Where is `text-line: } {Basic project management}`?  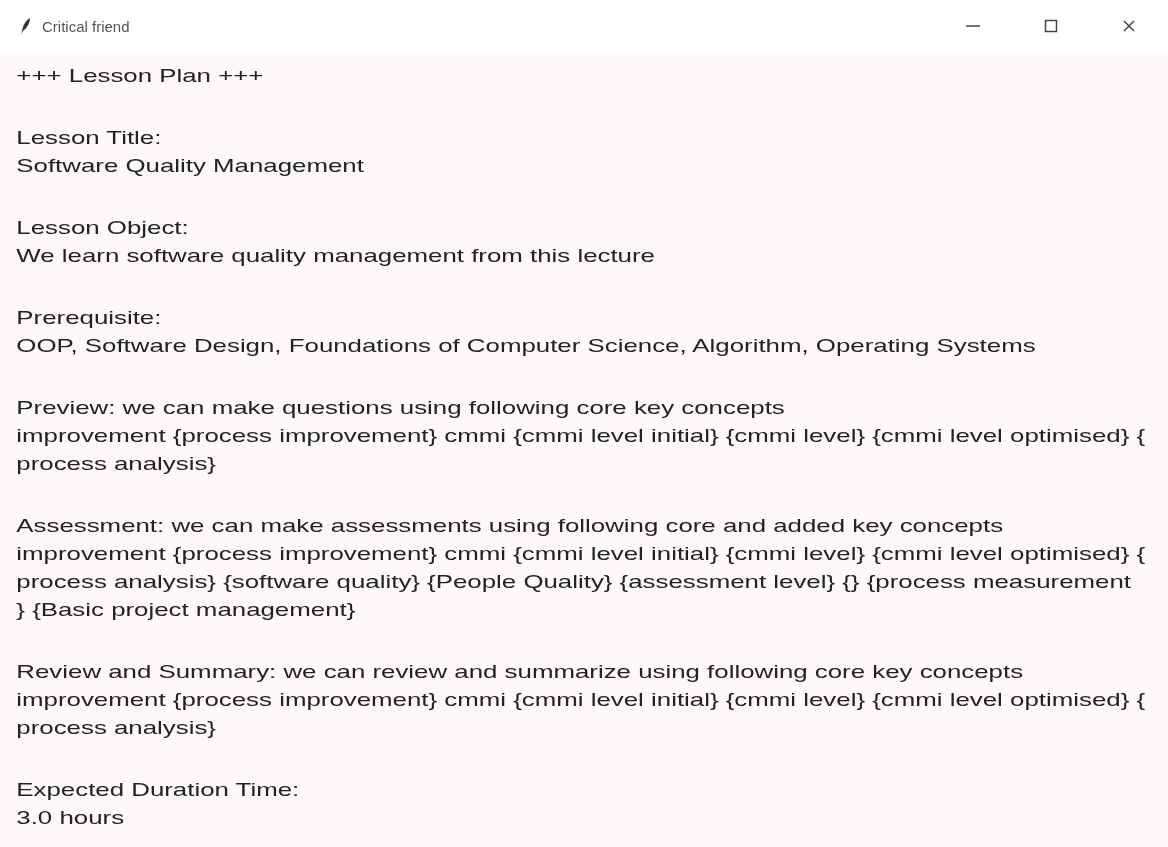
text-line: } {Basic project management} is located at coordinates (186, 610).